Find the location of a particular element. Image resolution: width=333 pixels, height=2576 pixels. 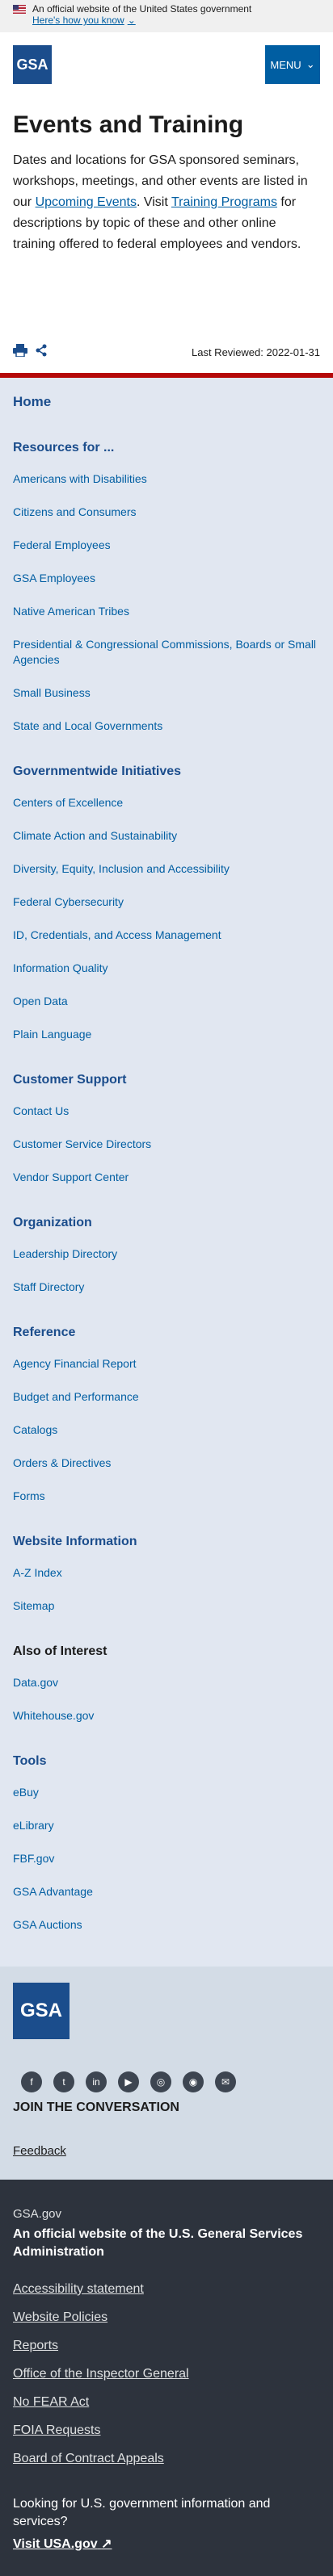

youtube-icon: ▶ is located at coordinates (128, 2081).